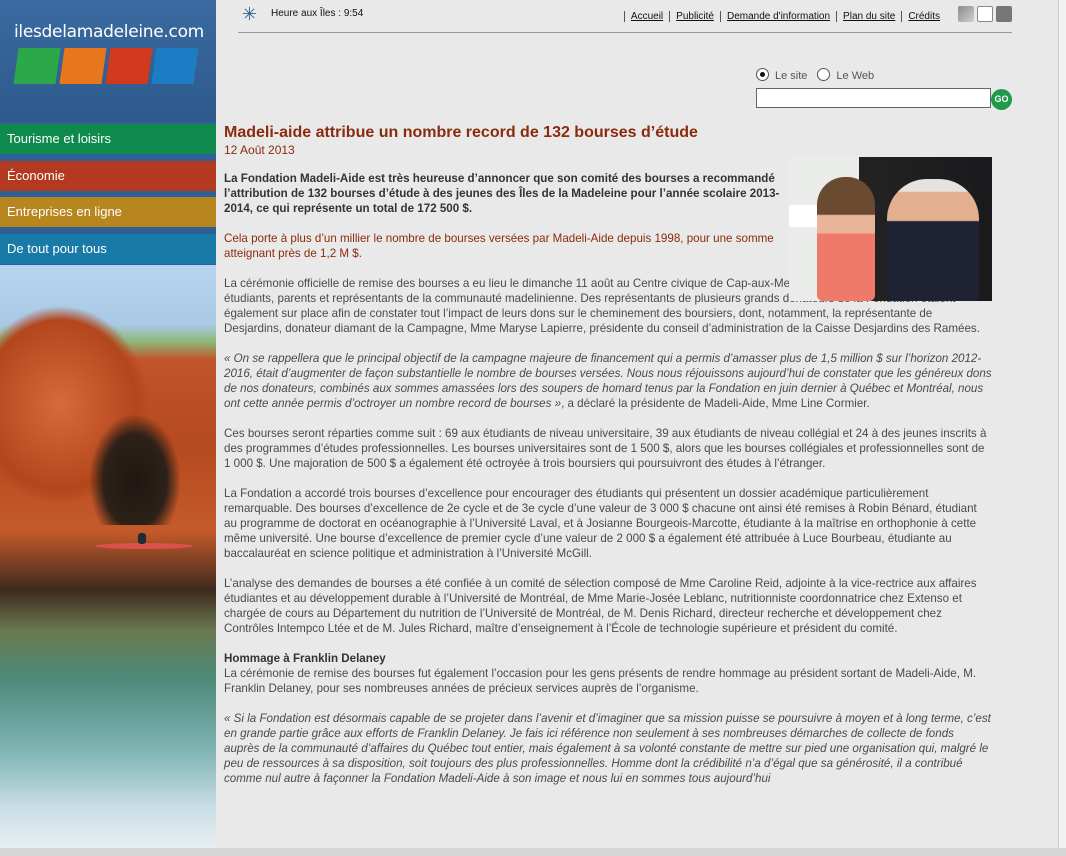 The width and height of the screenshot is (1066, 856). Describe the element at coordinates (305, 658) in the screenshot. I see `article-subhead: Hommage à Franklin Delaney` at that location.